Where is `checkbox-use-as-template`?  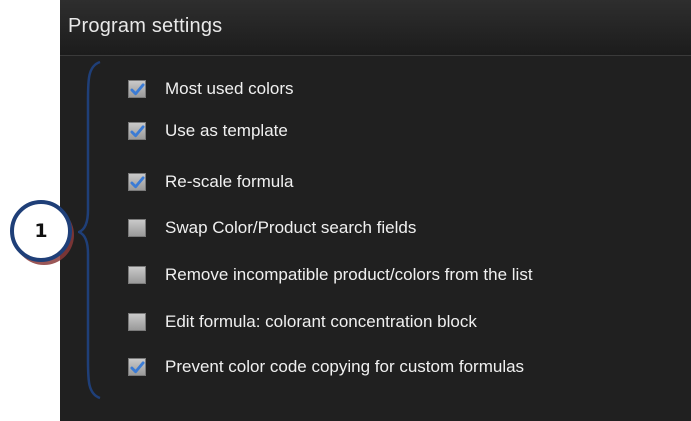 checkbox-use-as-template is located at coordinates (137, 131).